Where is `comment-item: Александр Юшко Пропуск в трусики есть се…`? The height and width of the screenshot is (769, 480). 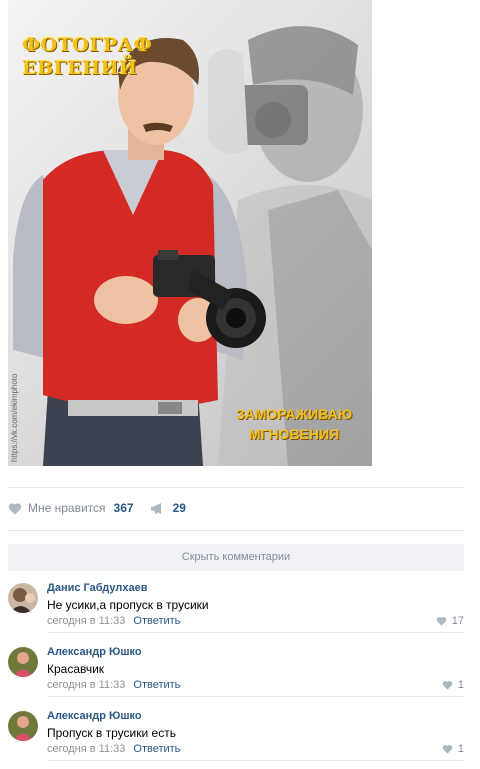 comment-item: Александр Юшко Пропуск в трусики есть се… is located at coordinates (236, 731).